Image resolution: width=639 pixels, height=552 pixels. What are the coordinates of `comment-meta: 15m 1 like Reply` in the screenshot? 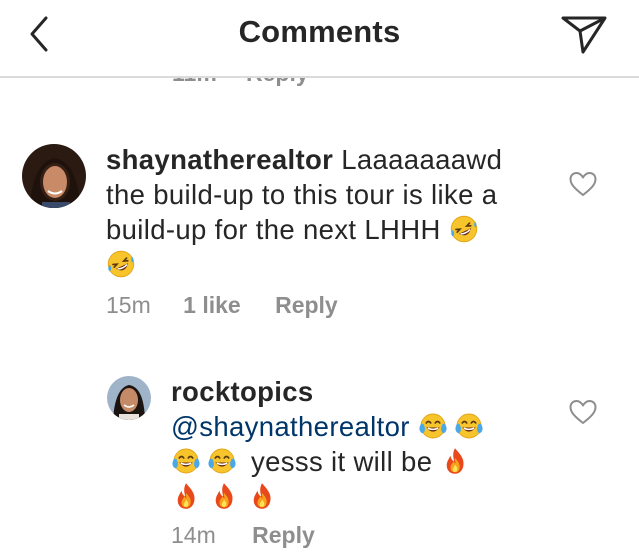 It's located at (222, 305).